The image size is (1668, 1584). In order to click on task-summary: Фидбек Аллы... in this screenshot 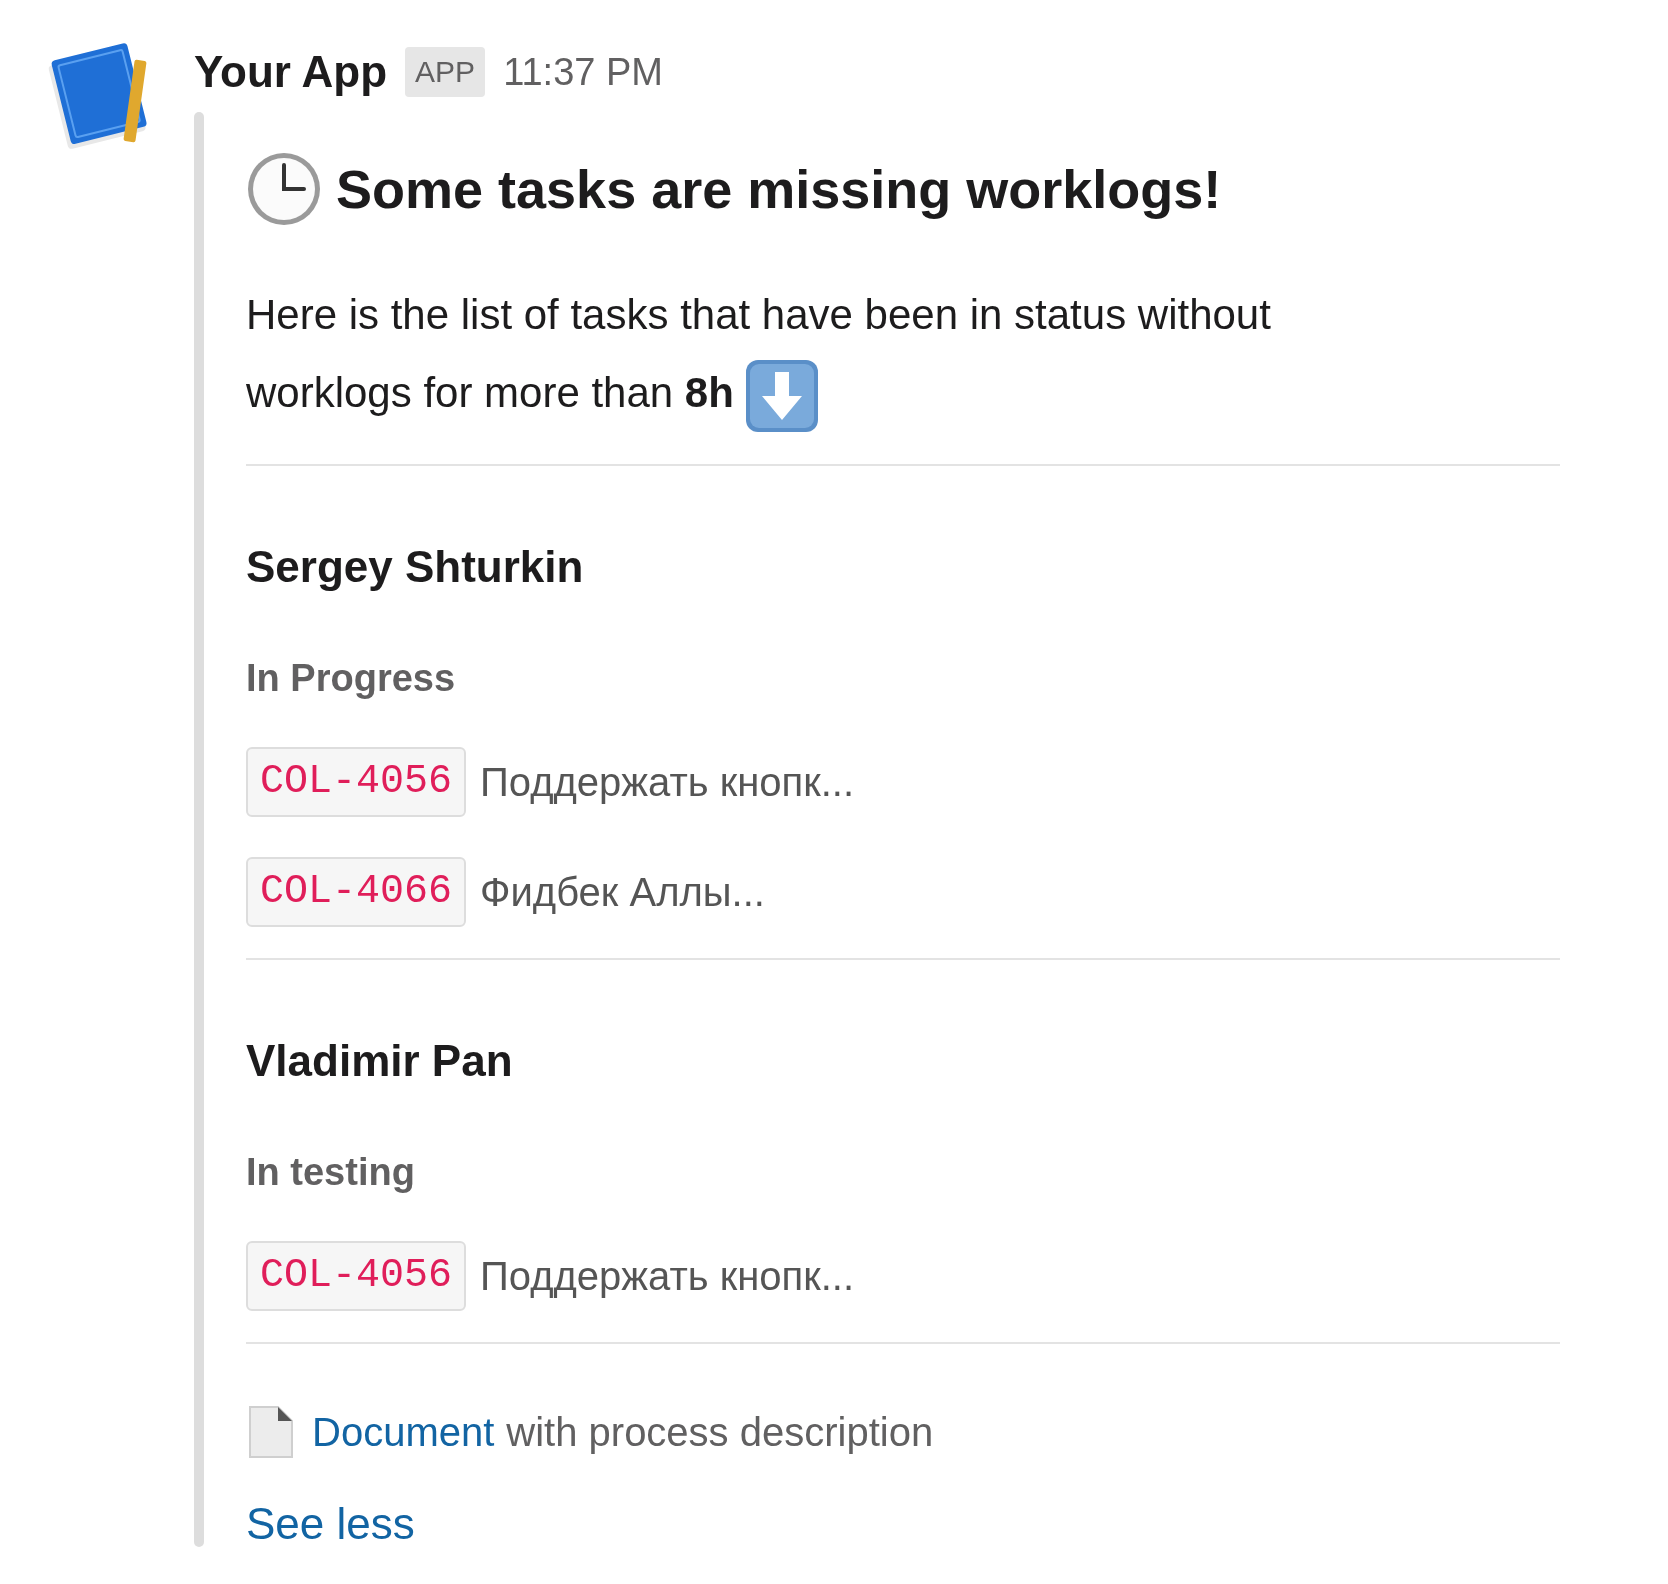, I will do `click(622, 892)`.